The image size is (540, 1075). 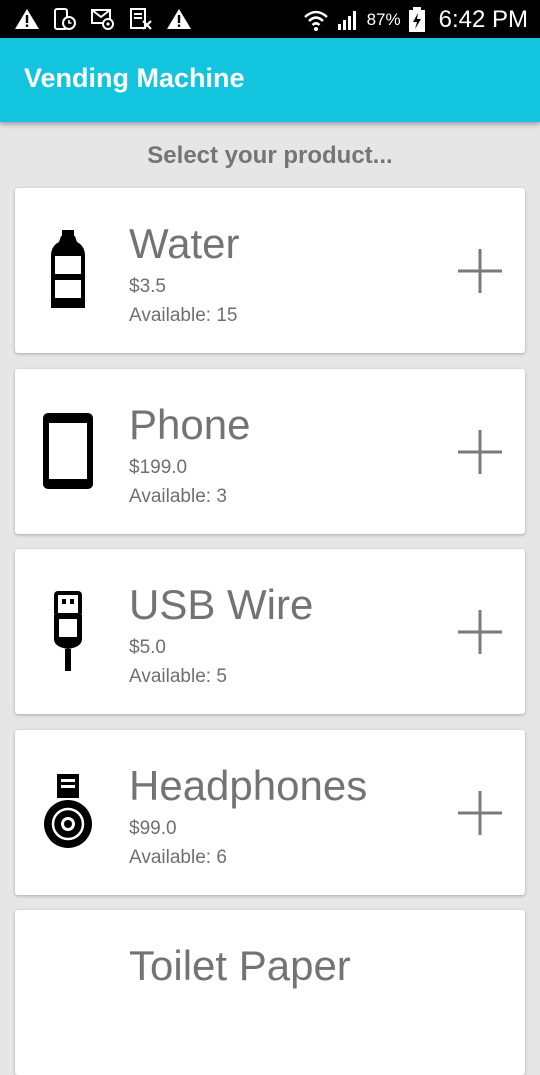 What do you see at coordinates (178, 676) in the screenshot?
I see `product-availability: Available: 5` at bounding box center [178, 676].